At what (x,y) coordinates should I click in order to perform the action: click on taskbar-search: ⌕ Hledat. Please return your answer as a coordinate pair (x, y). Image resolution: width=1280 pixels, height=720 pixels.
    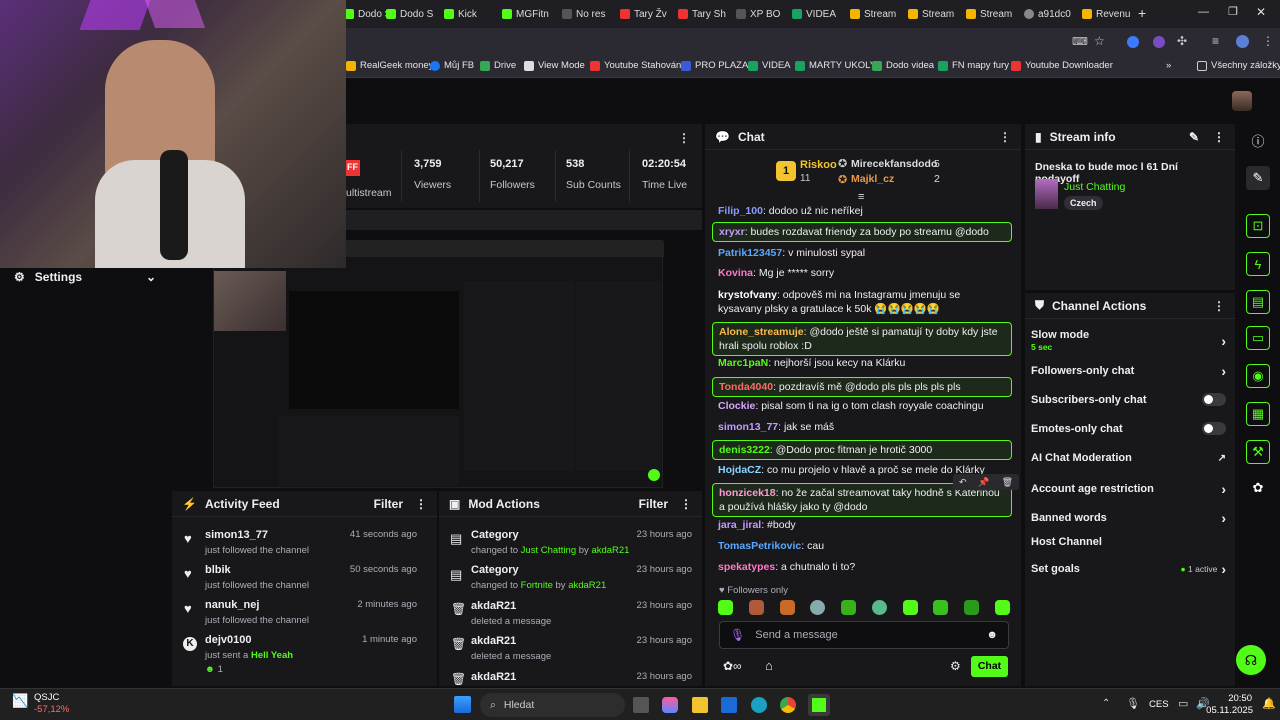
    Looking at the image, I should click on (552, 705).